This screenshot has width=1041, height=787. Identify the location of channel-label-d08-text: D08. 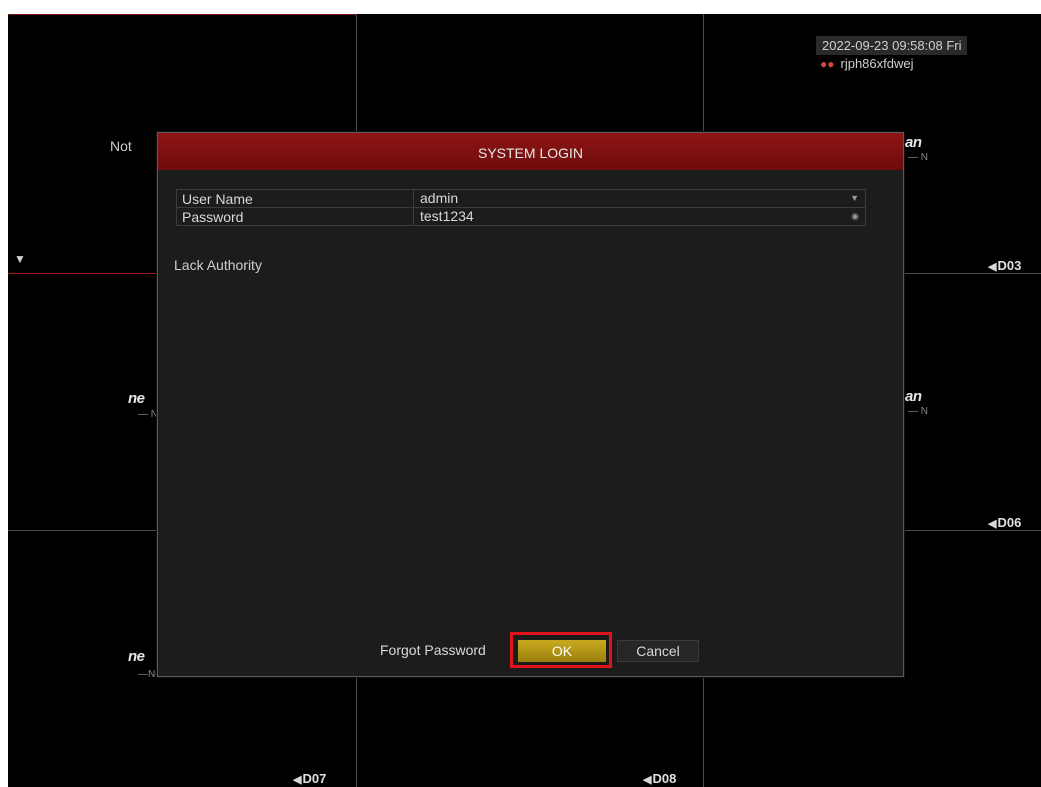
(664, 778).